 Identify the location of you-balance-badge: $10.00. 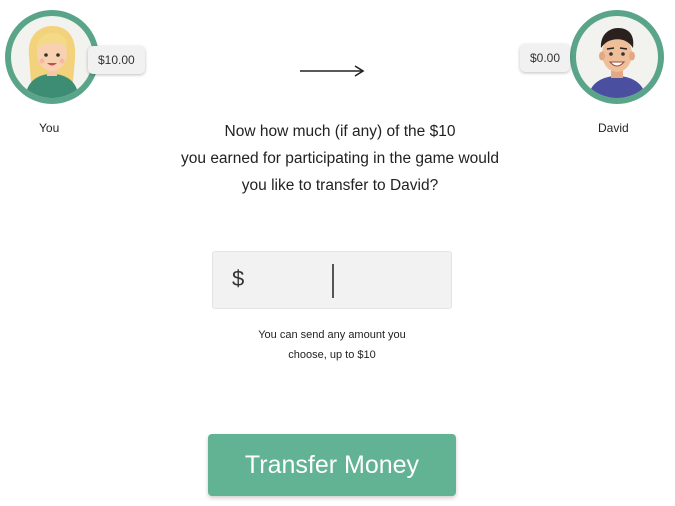
(116, 60).